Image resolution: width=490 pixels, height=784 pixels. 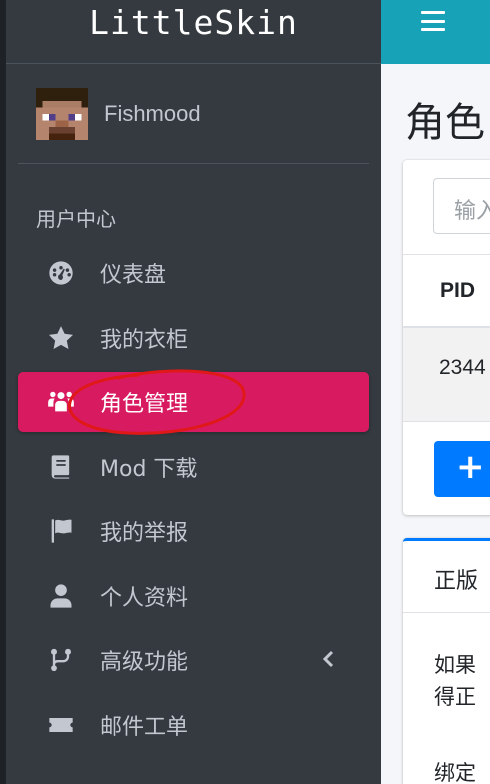 I want to click on table-header: PID, so click(x=446, y=291).